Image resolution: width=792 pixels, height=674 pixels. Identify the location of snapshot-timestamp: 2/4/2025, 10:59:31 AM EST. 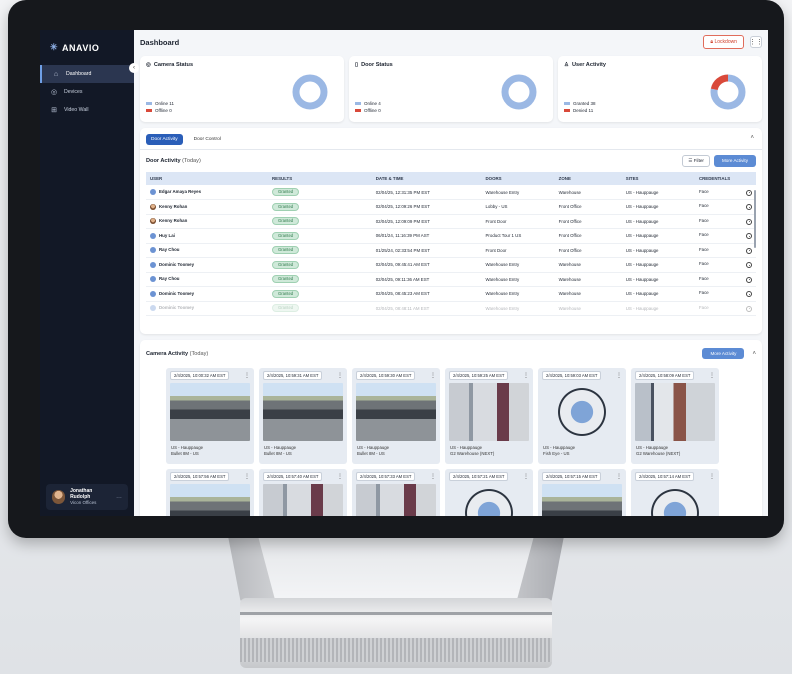
(293, 375).